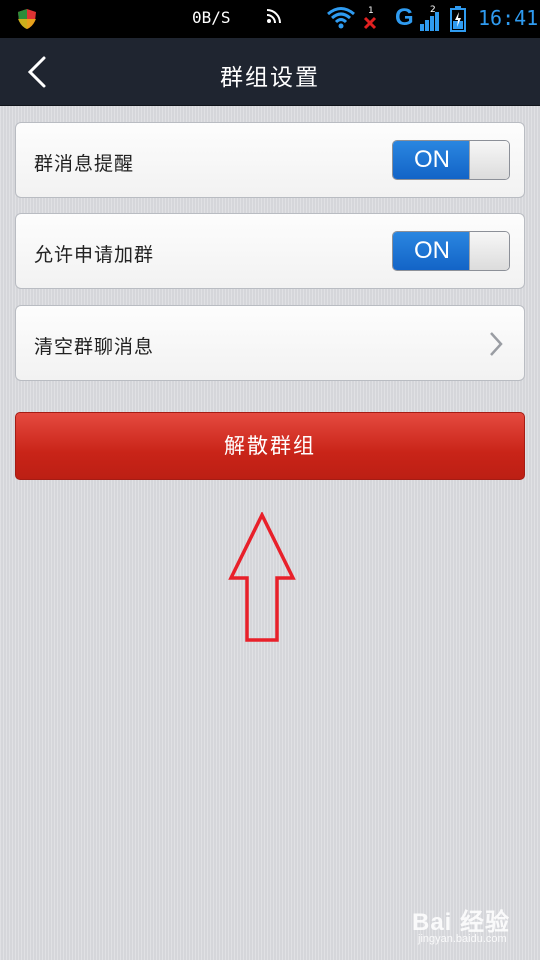 This screenshot has height=960, width=540. I want to click on svg-text: 2, so click(433, 10).